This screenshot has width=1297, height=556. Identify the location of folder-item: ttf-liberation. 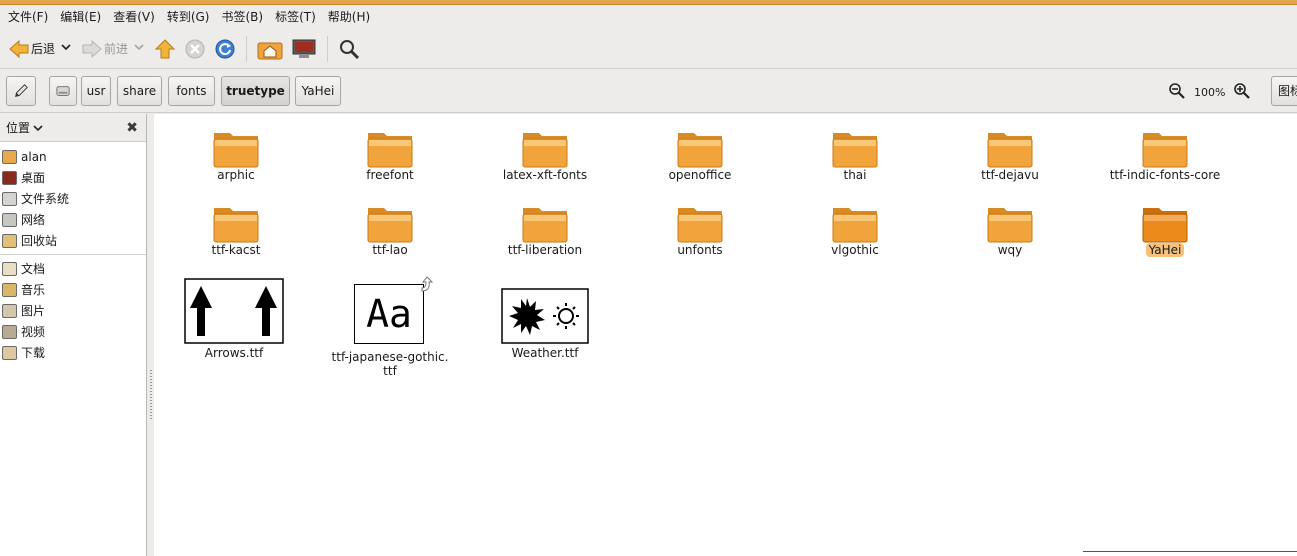
(545, 230).